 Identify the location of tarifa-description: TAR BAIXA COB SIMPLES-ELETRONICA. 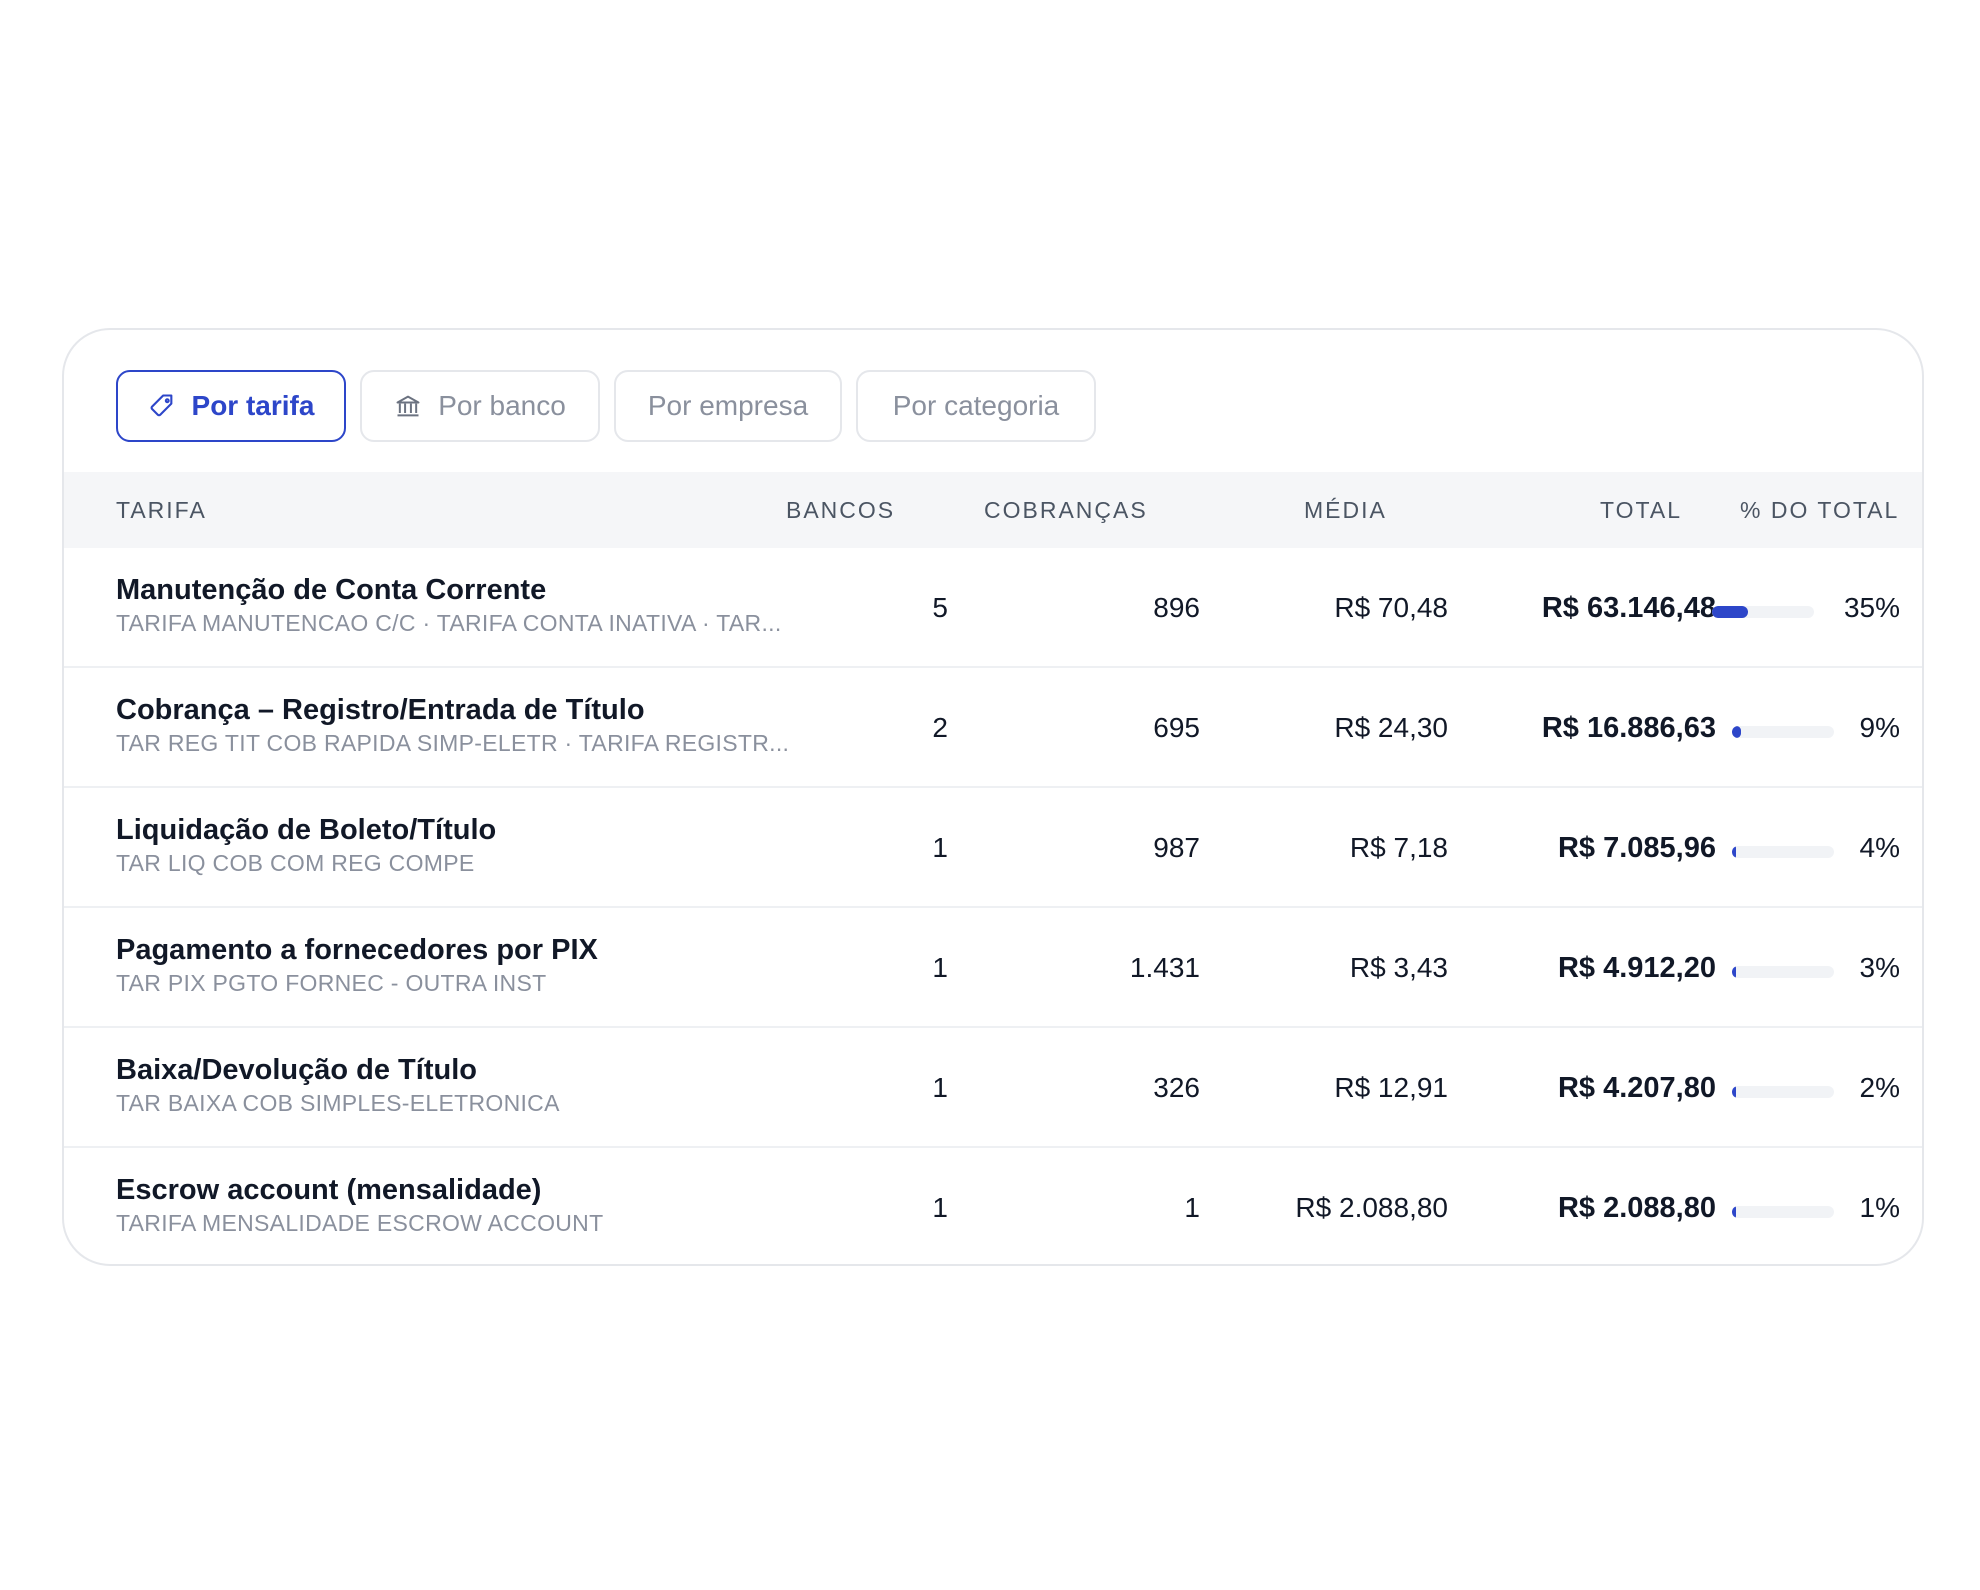
(338, 1103).